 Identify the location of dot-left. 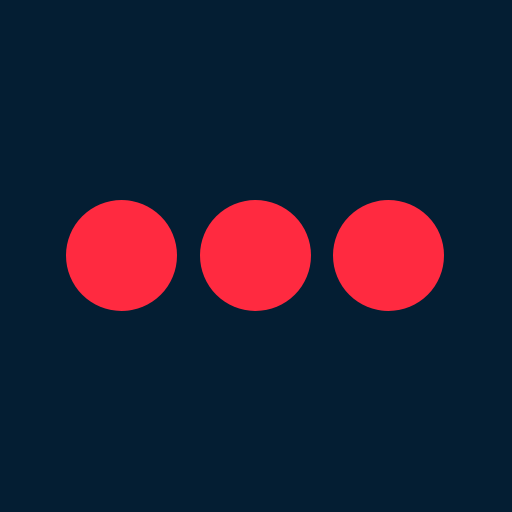
(121, 255).